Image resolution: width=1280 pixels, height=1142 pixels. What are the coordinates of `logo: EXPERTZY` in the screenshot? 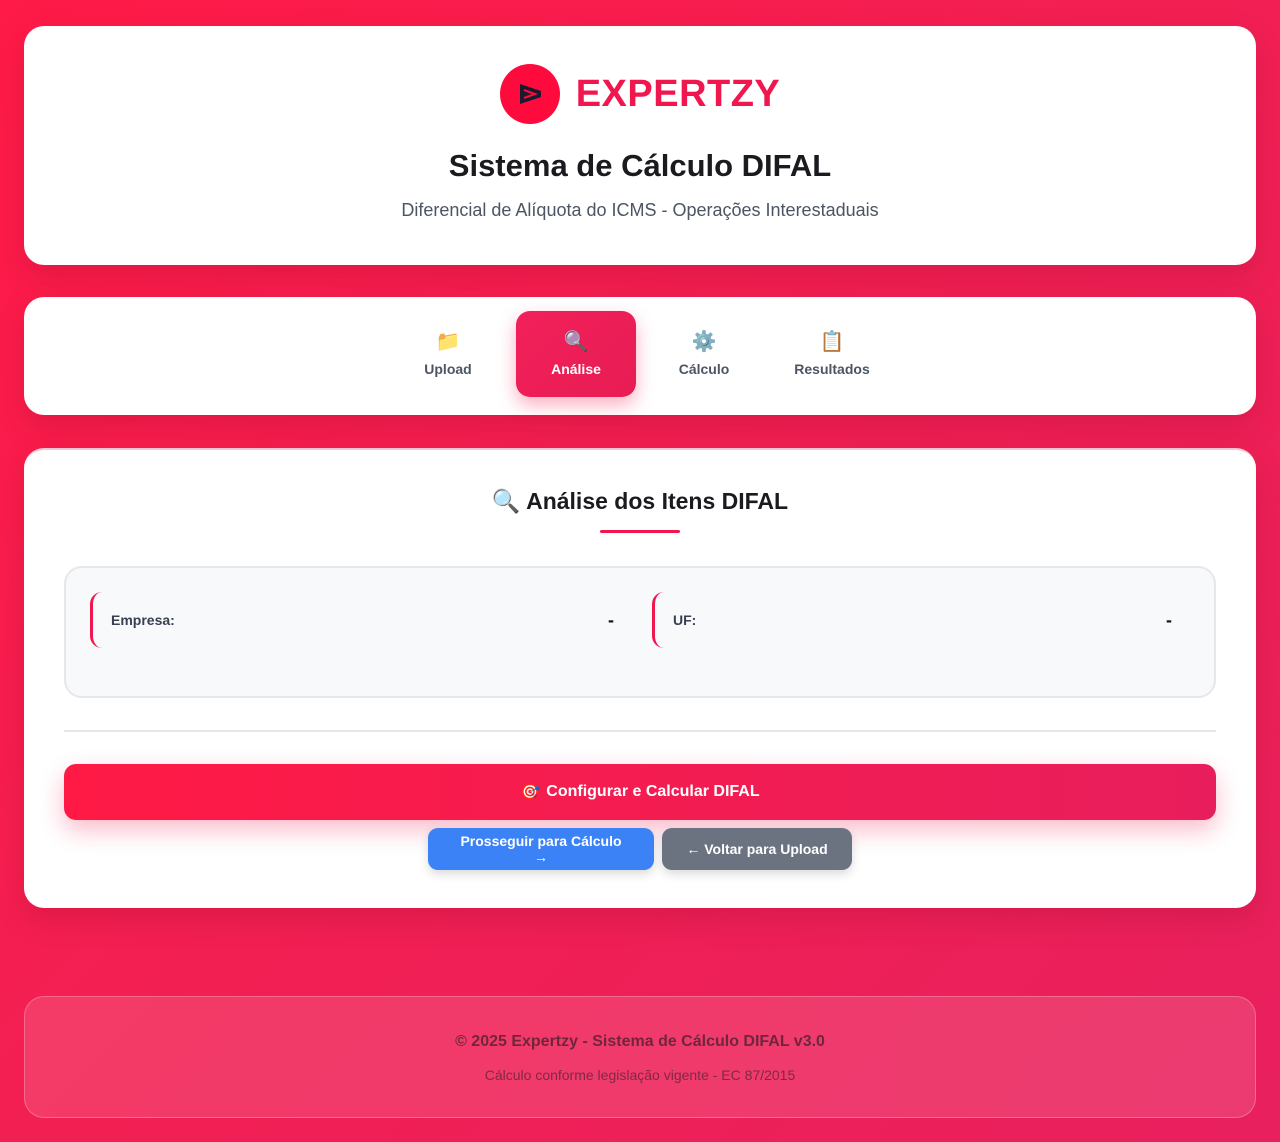 It's located at (640, 94).